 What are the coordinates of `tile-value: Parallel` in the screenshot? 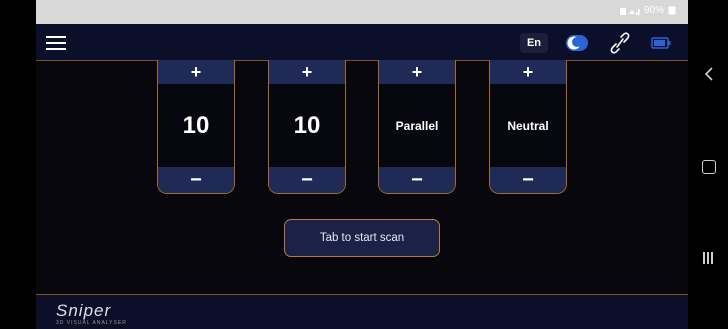 It's located at (417, 126).